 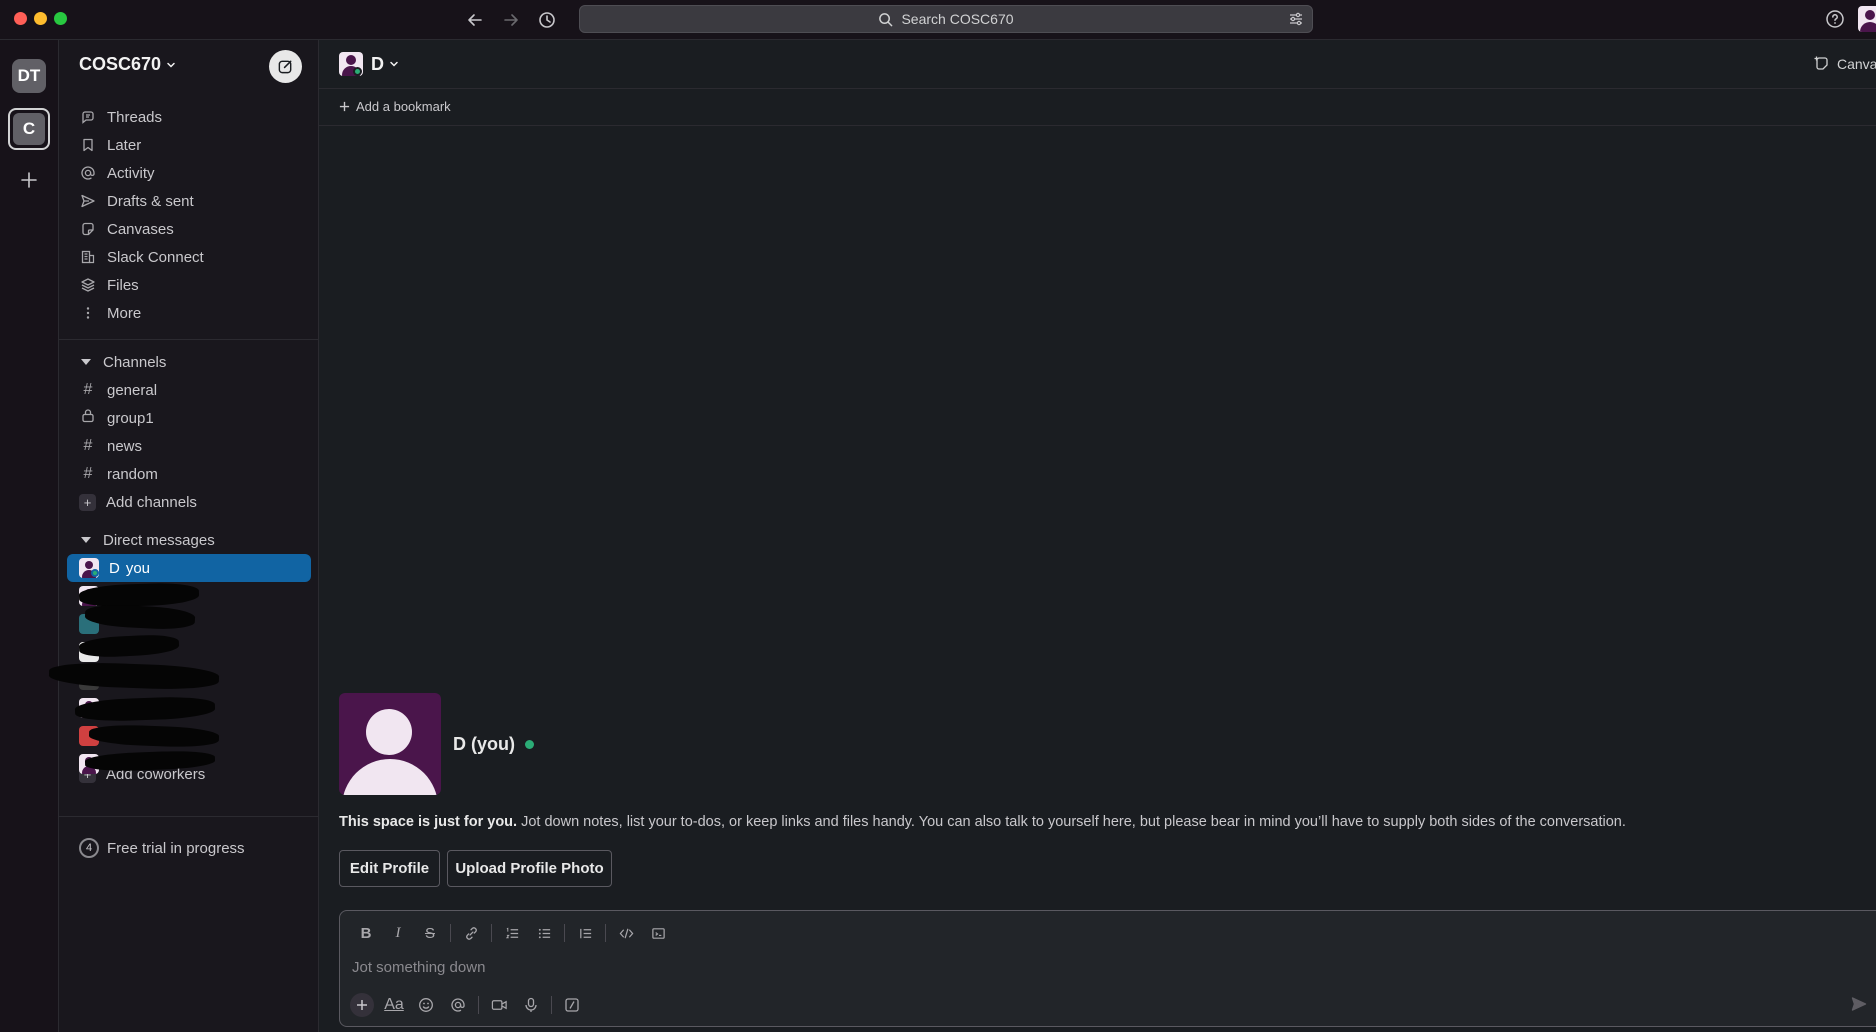 What do you see at coordinates (189, 540) in the screenshot?
I see `dms-header: Direct messages` at bounding box center [189, 540].